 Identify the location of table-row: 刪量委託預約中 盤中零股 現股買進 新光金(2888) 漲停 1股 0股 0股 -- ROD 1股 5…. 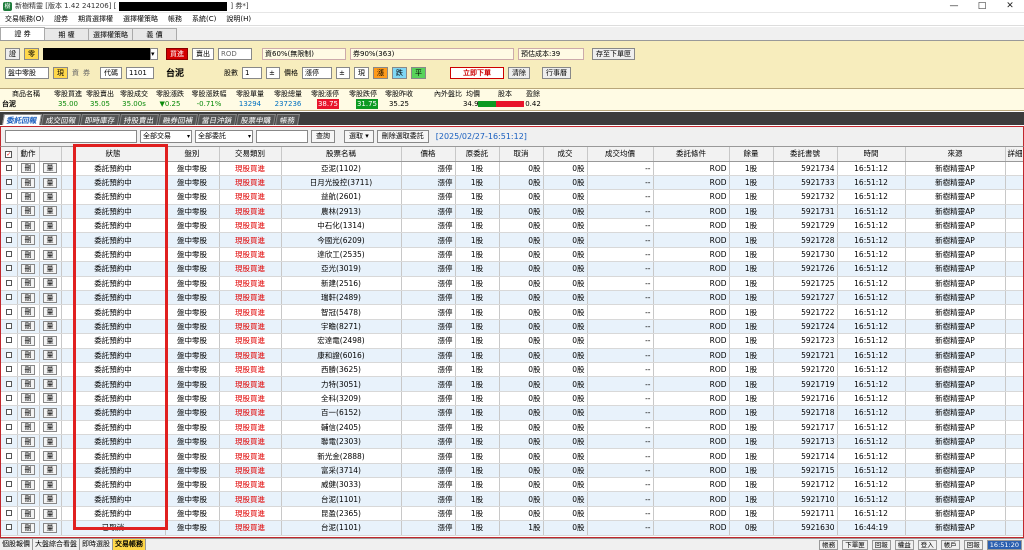
(512, 456).